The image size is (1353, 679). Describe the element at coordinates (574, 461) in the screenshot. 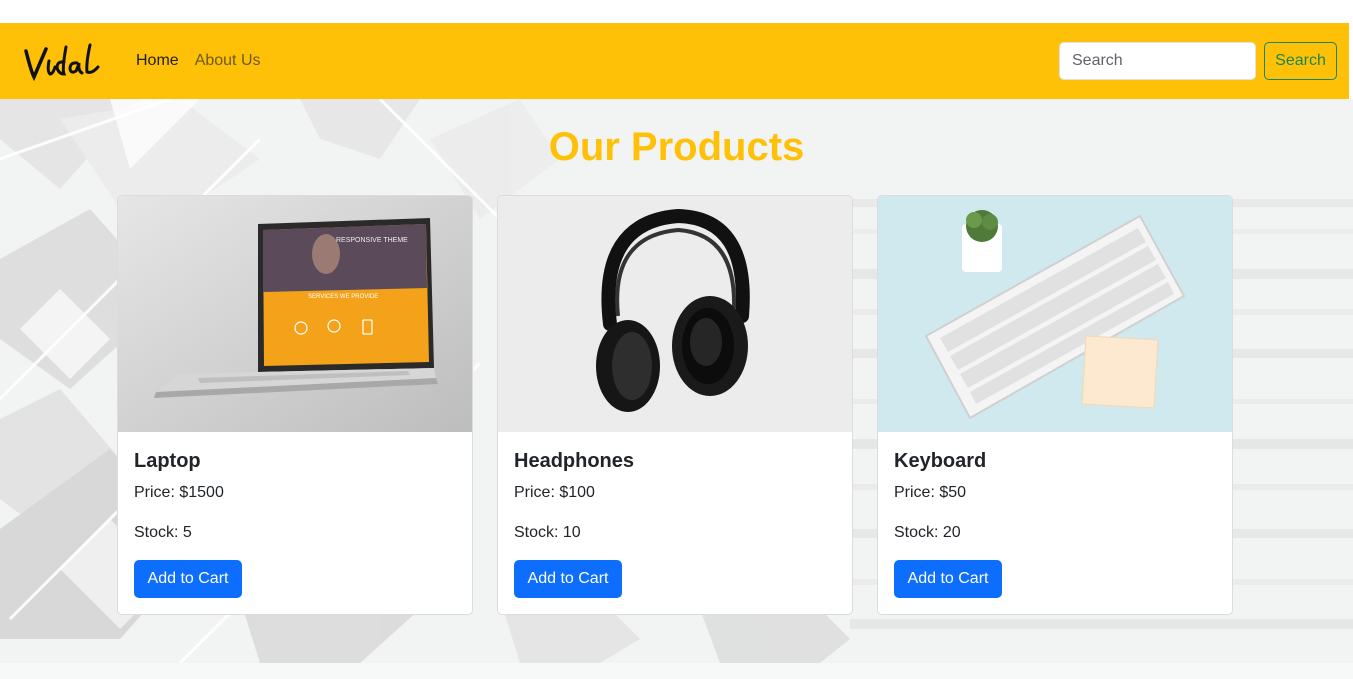

I see `product-name: Headphones` at that location.